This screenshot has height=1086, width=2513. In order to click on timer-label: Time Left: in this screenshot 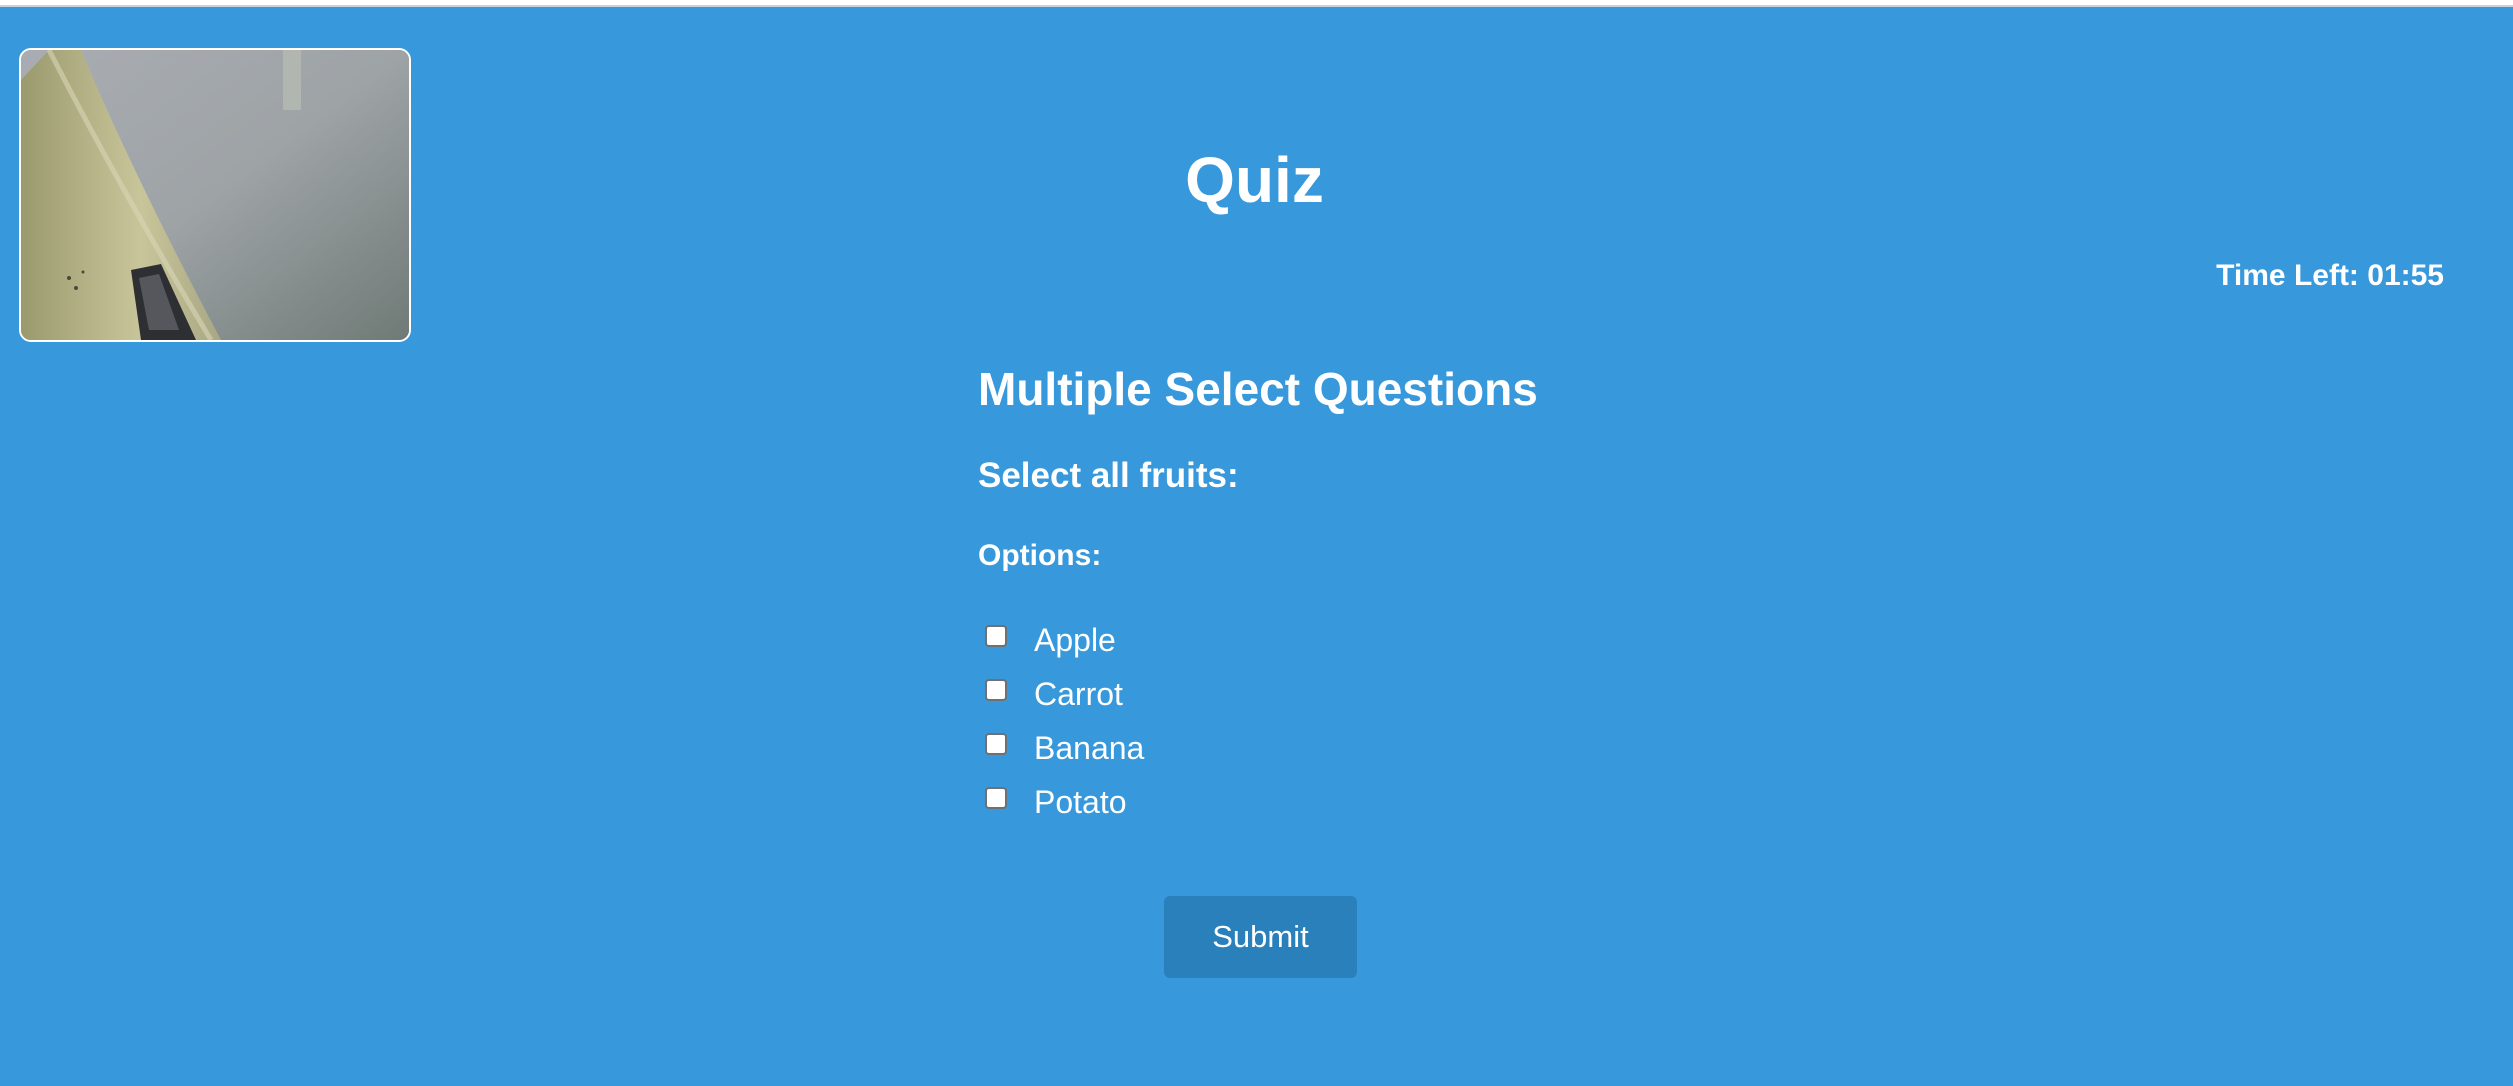, I will do `click(2287, 275)`.